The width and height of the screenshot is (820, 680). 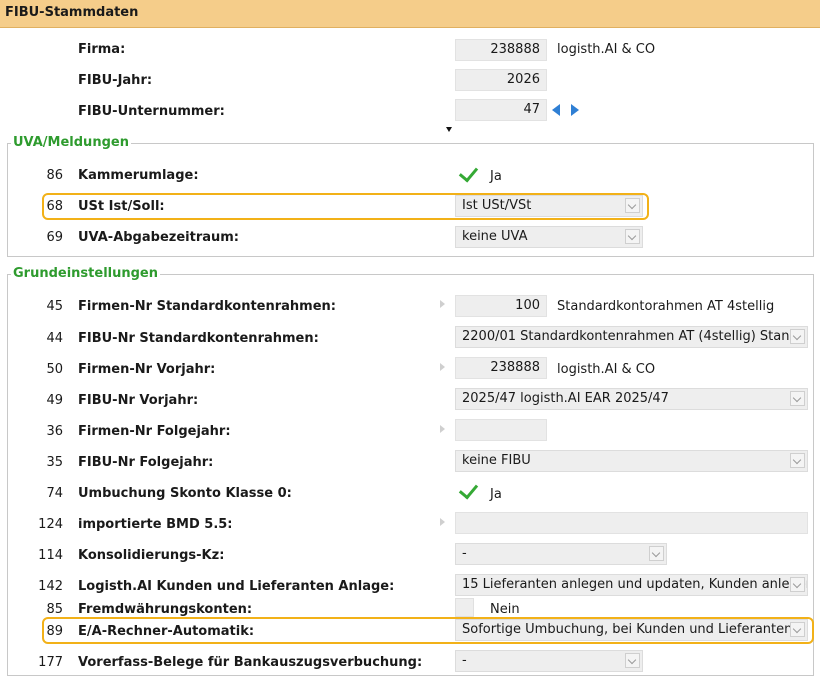 What do you see at coordinates (501, 50) in the screenshot?
I see `firma-input: 238888` at bounding box center [501, 50].